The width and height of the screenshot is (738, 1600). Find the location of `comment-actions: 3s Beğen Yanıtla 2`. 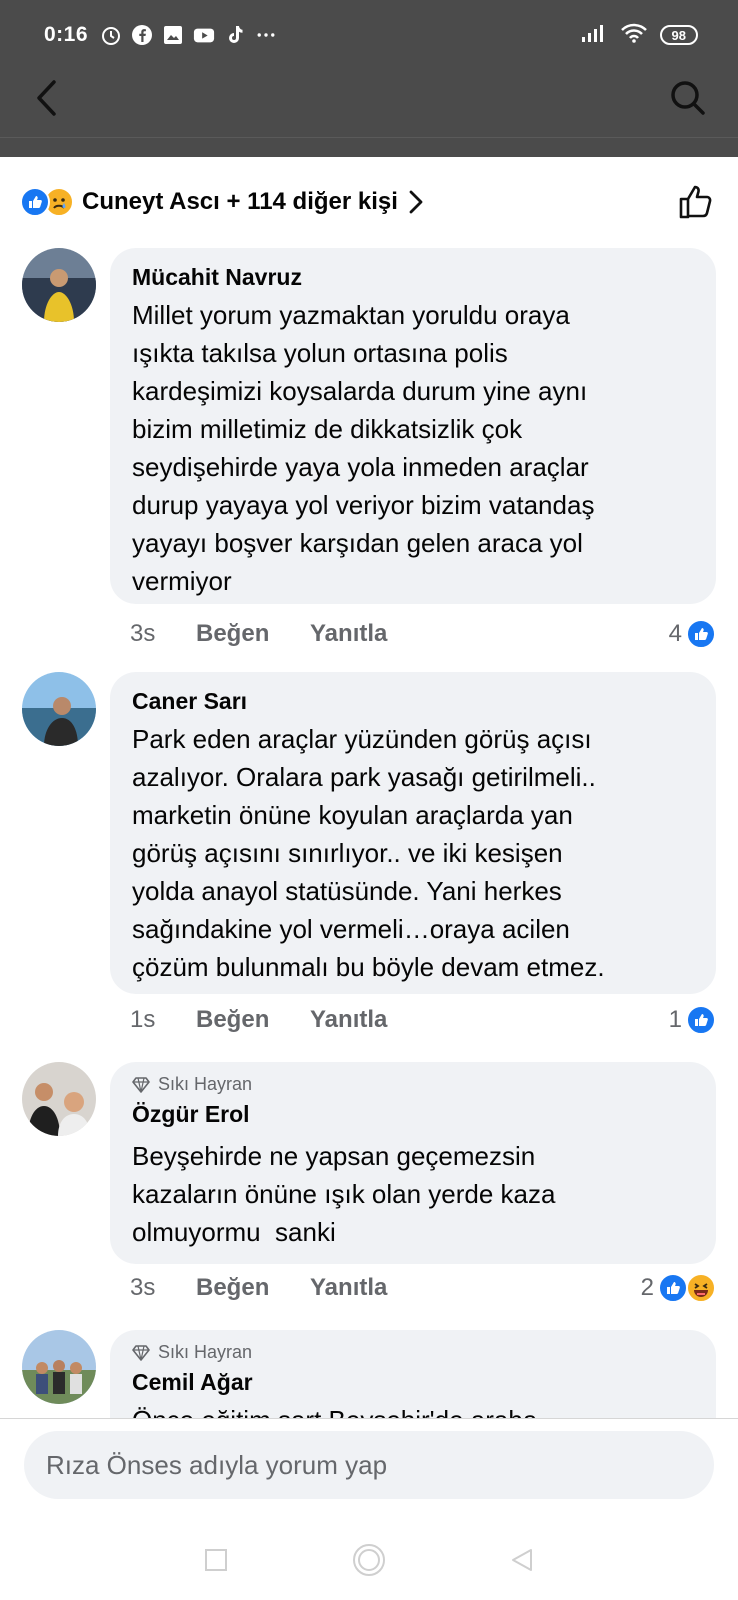

comment-actions: 3s Beğen Yanıtla 2 is located at coordinates (423, 1288).